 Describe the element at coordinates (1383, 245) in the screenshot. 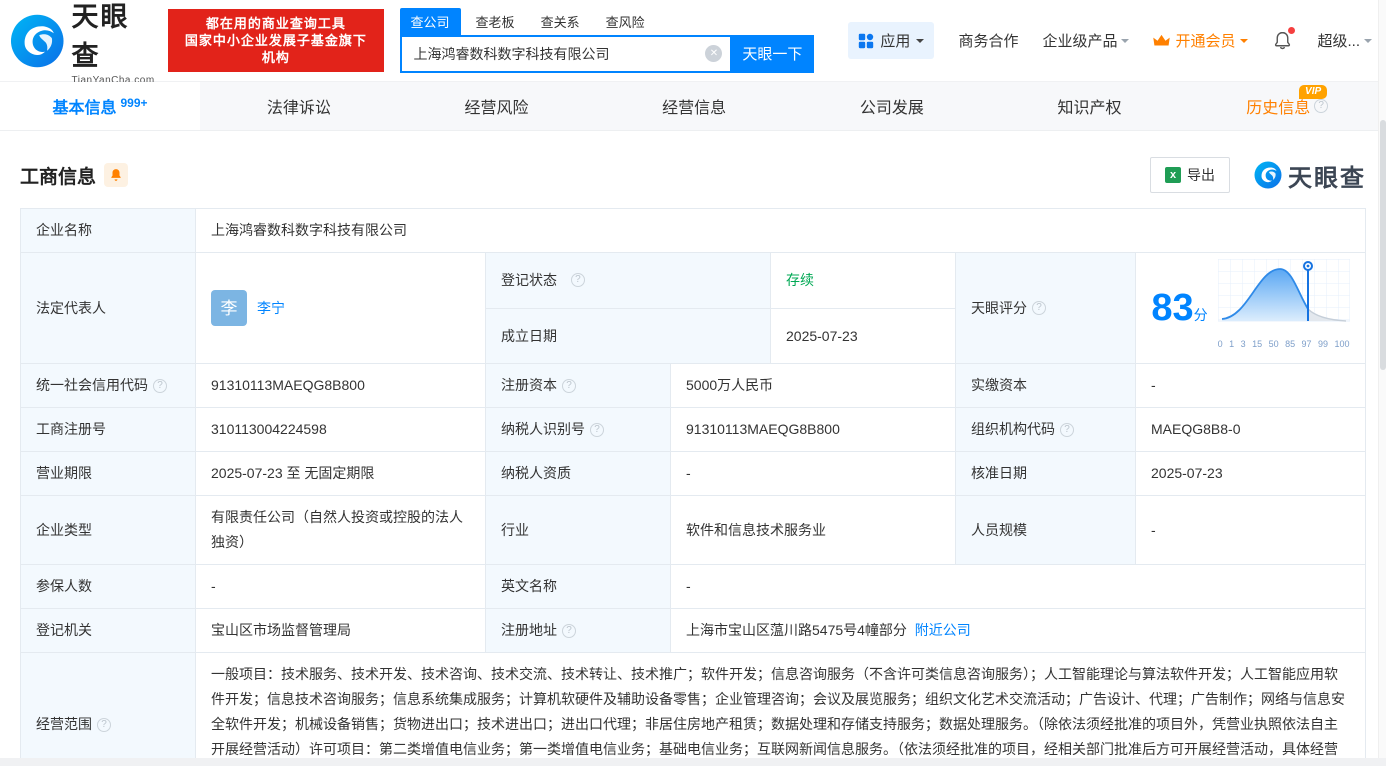

I see `scrollbar-thumb` at that location.